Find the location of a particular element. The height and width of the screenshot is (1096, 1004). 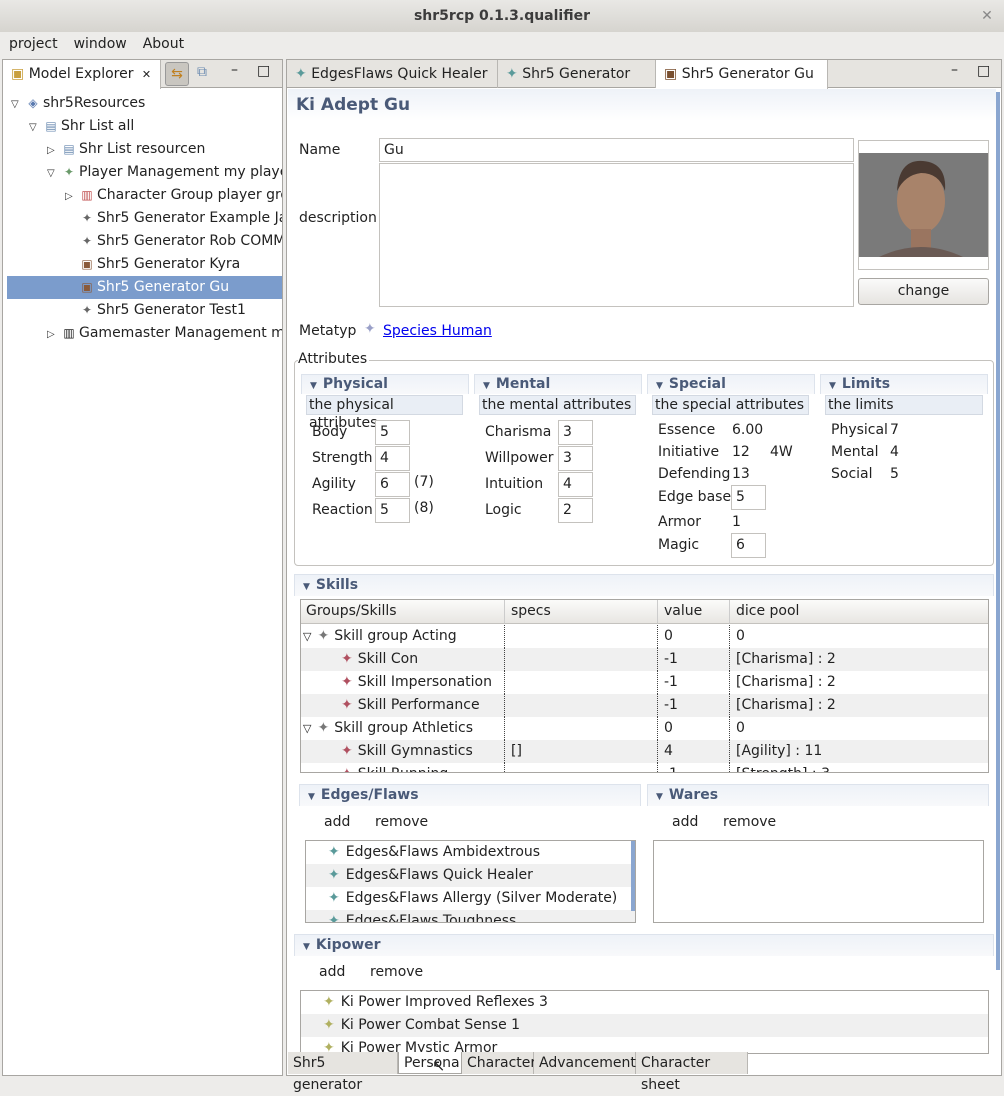

item-icon: ✦ is located at coordinates (334, 875).